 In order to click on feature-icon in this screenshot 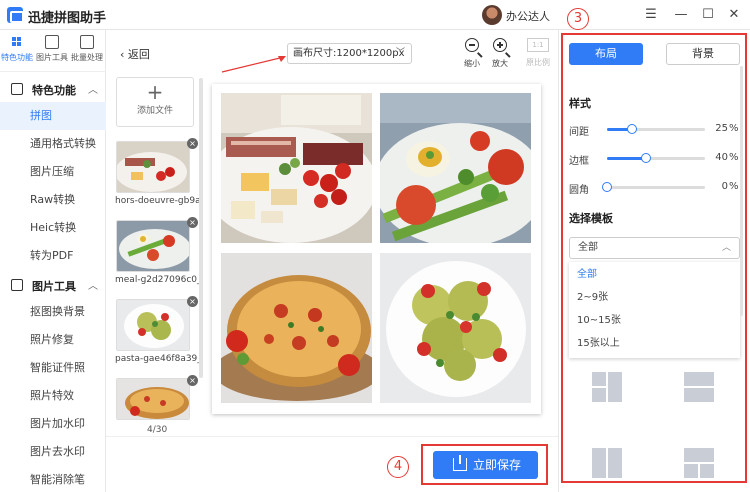, I will do `click(17, 89)`.